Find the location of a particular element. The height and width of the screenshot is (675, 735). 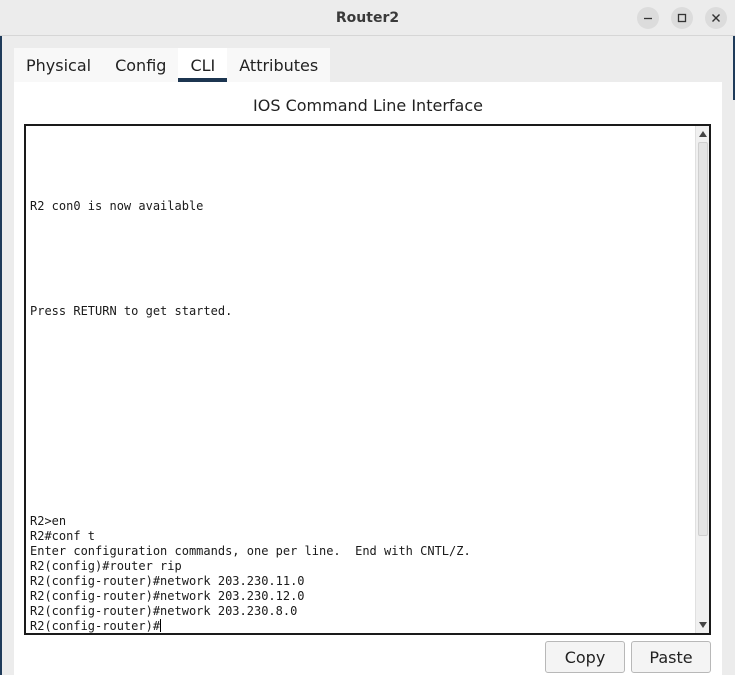

terminal-line: R2#conf t is located at coordinates (63, 536).